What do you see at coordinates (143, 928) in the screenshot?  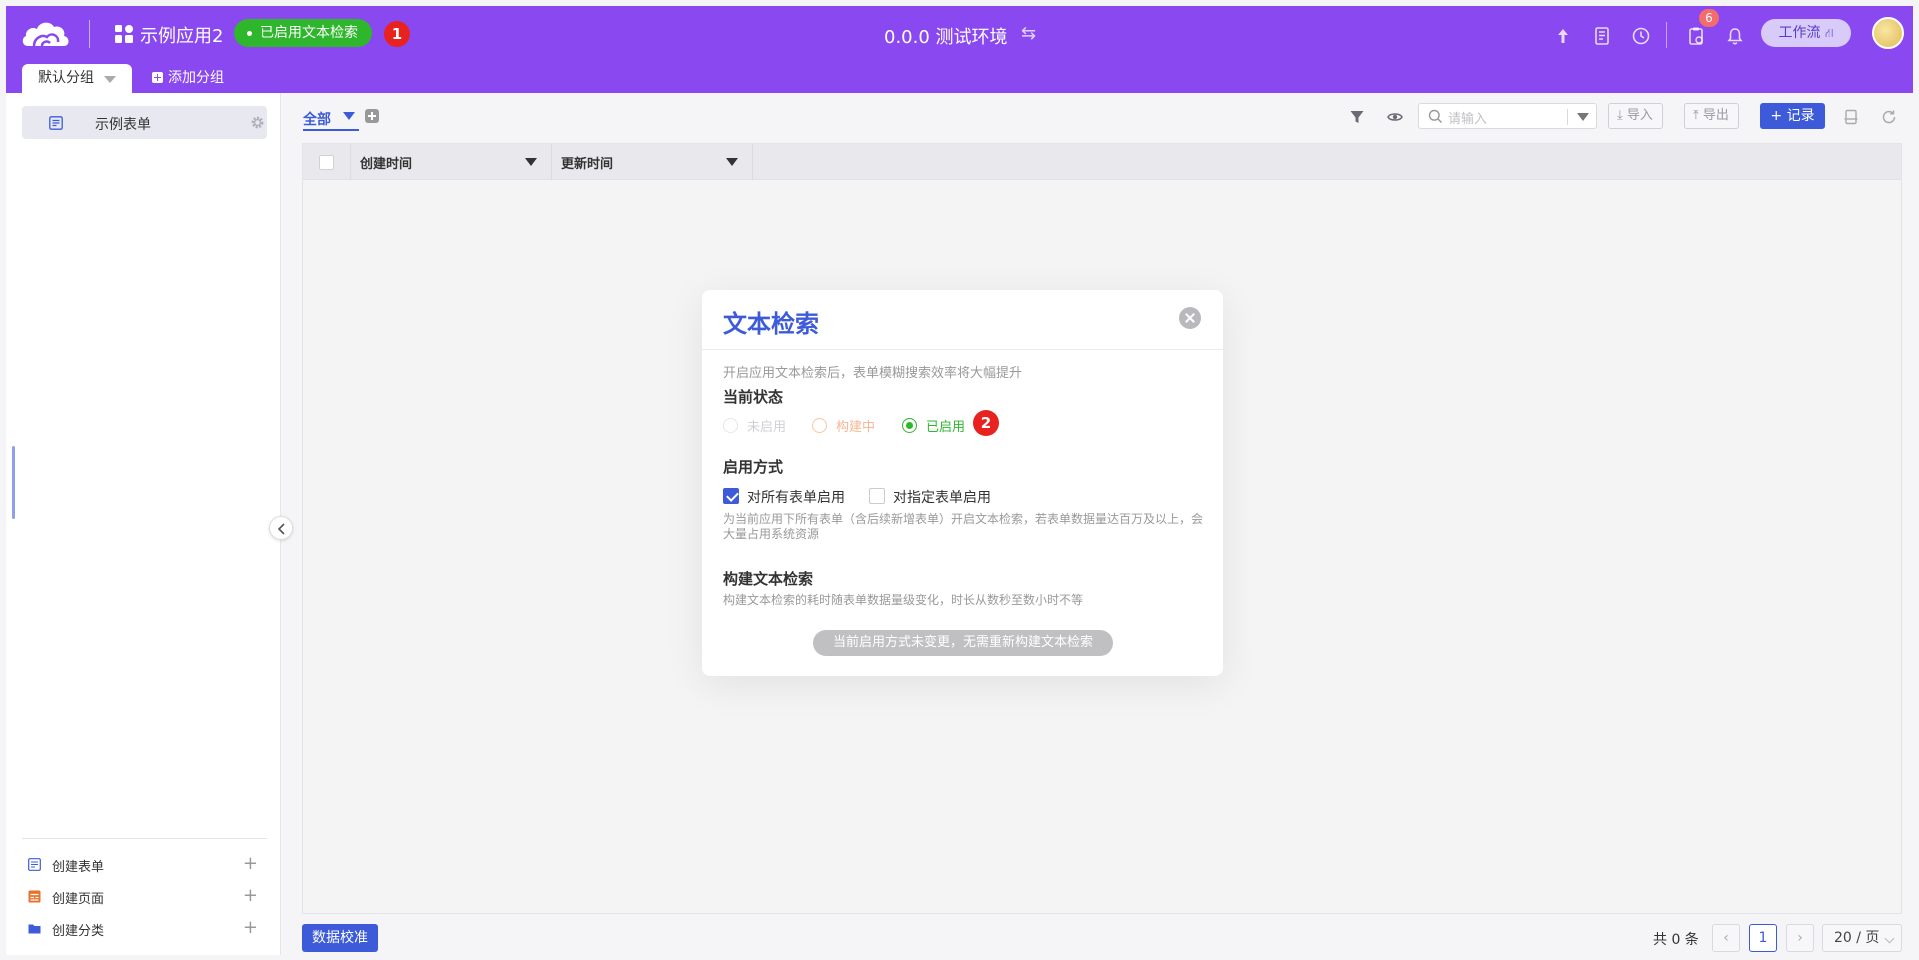 I see `create-category-action: 创建分类 +` at bounding box center [143, 928].